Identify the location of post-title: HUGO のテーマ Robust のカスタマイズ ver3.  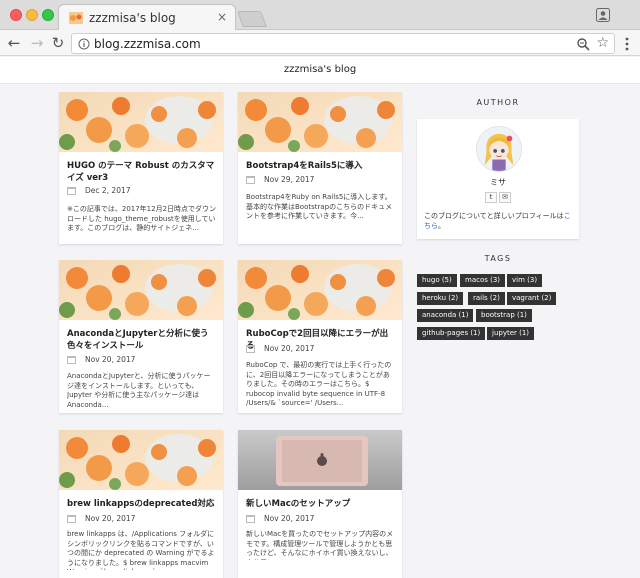
(142, 172).